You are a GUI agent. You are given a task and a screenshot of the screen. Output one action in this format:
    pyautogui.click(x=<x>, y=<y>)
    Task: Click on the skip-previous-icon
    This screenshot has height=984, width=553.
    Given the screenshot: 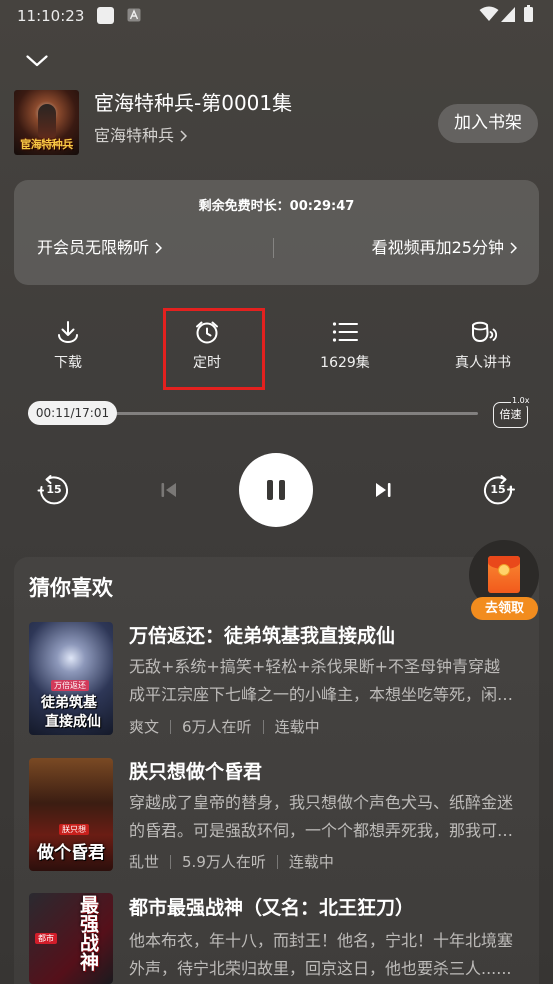 What is the action you would take?
    pyautogui.click(x=168, y=490)
    